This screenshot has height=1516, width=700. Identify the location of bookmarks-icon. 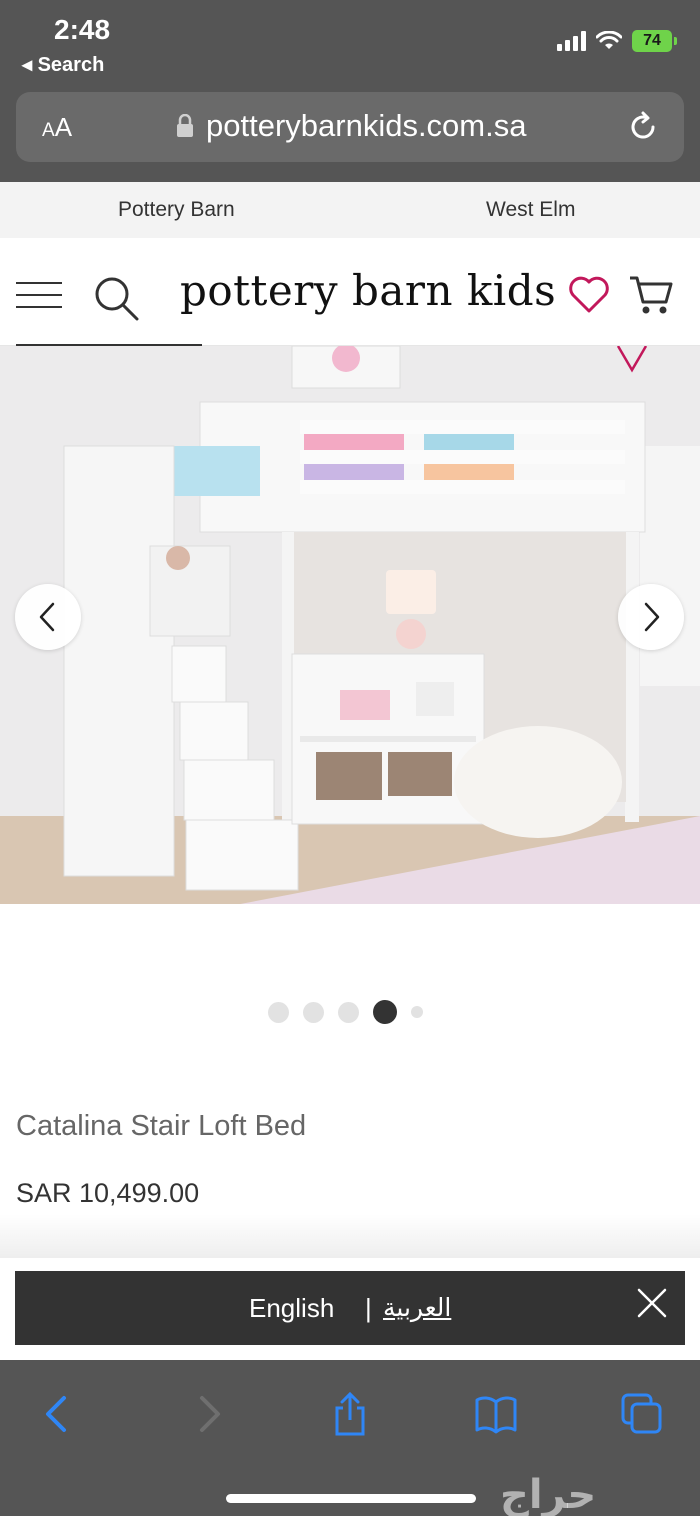
(496, 1414).